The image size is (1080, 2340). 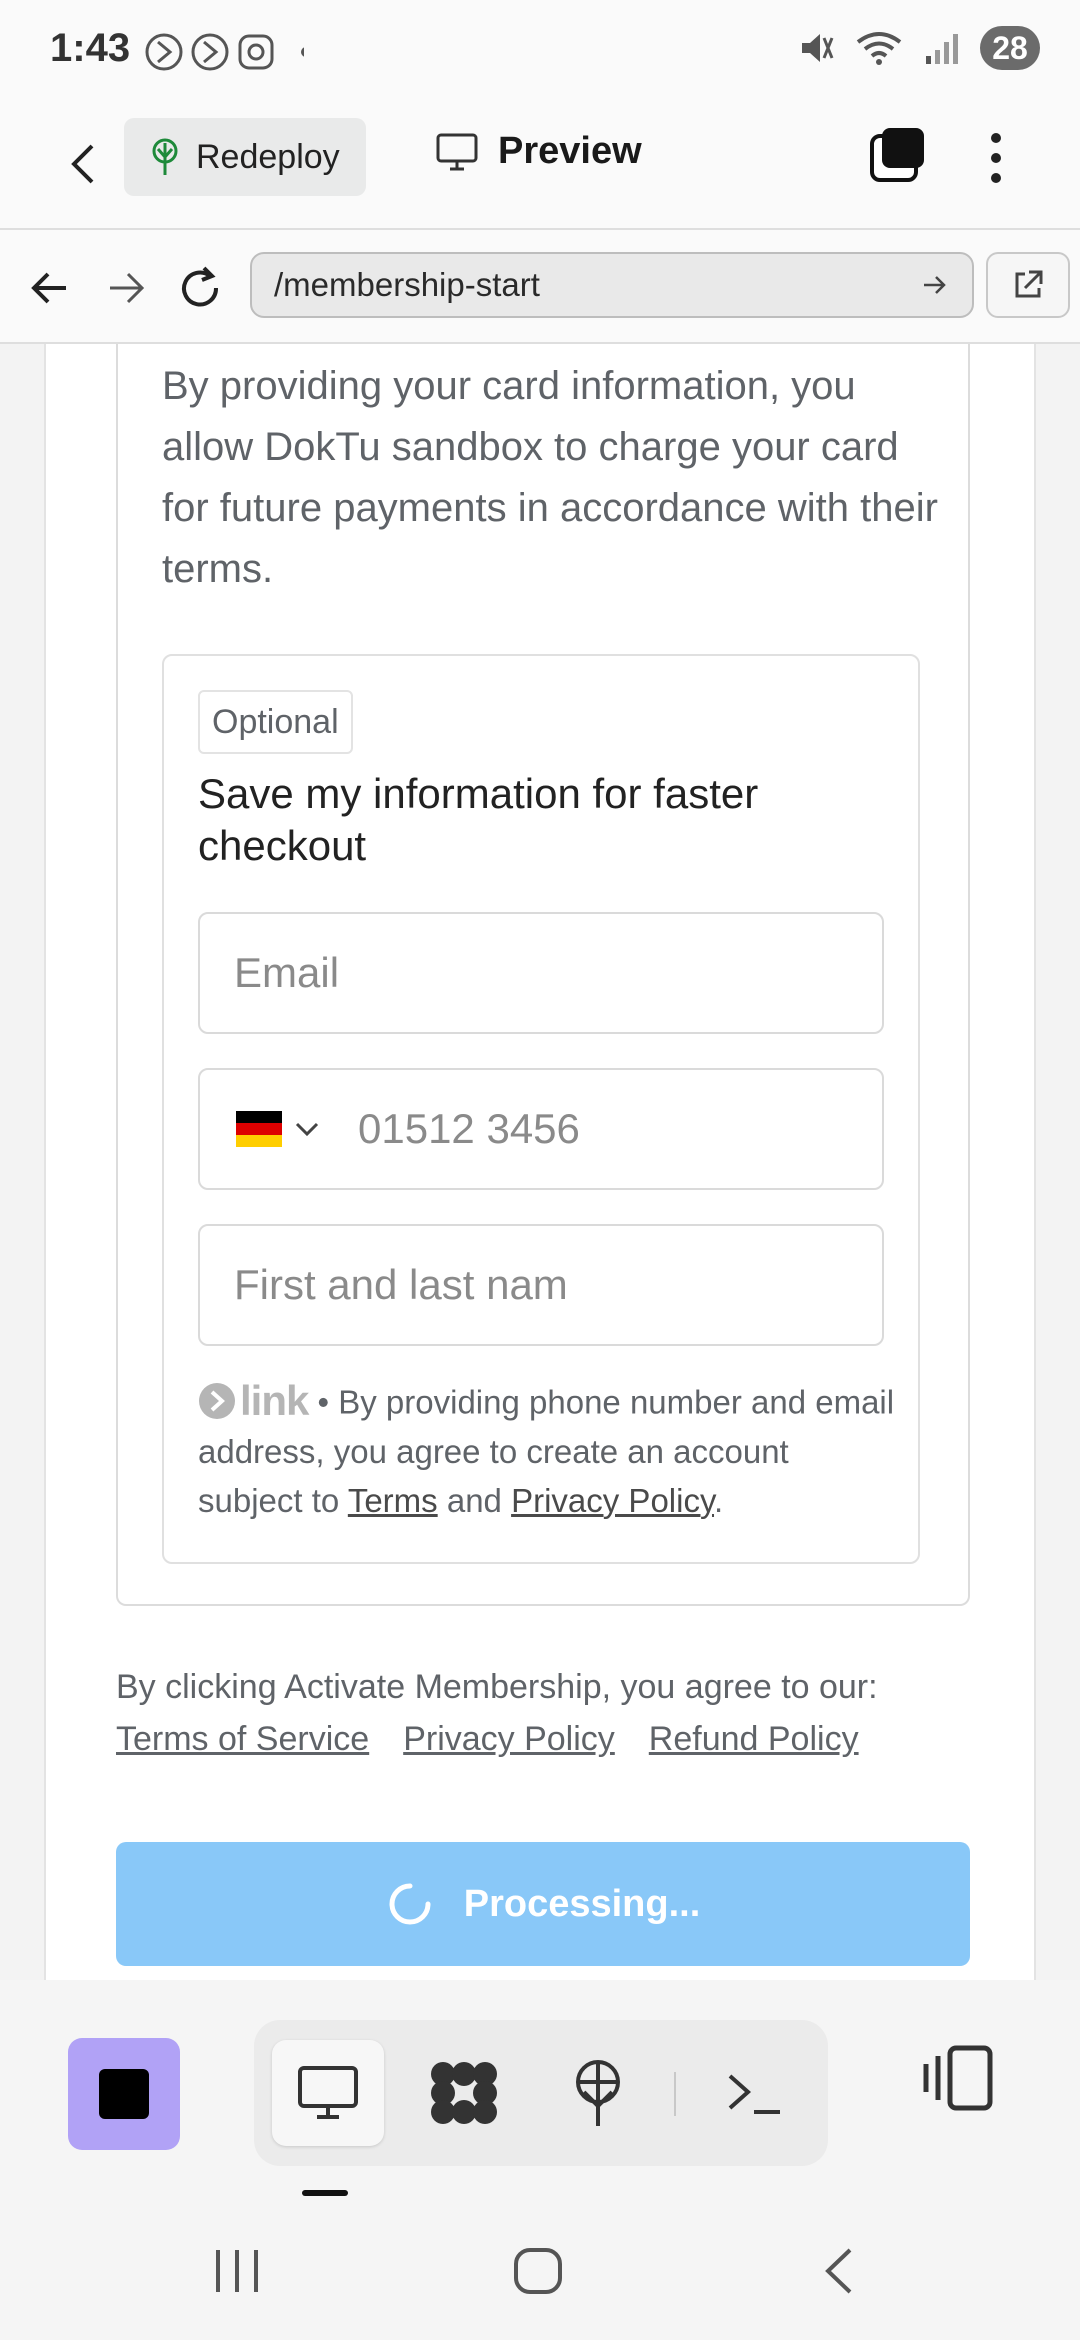 I want to click on reload-icon, so click(x=202, y=288).